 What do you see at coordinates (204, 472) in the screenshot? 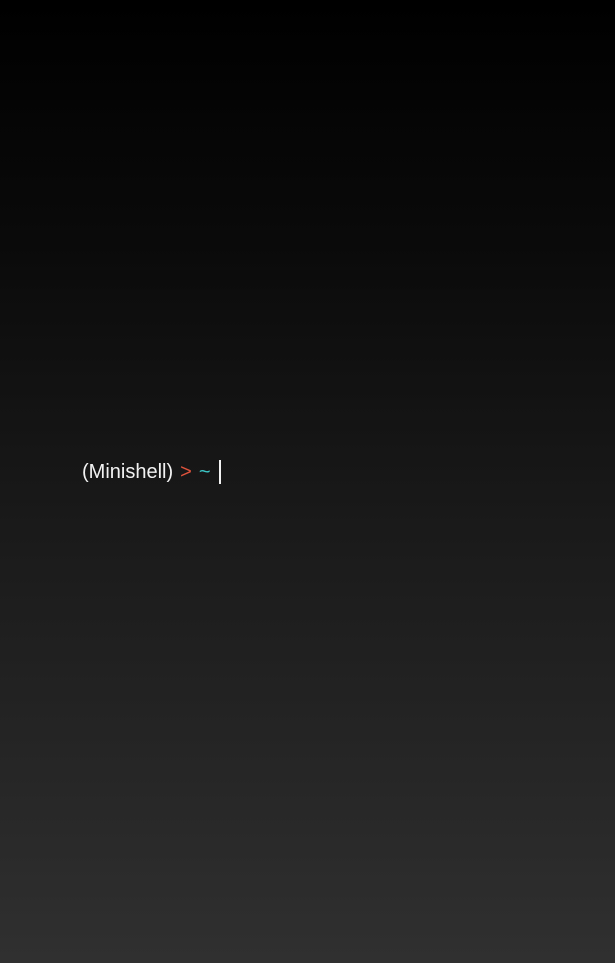
I see `current-directory: ~` at bounding box center [204, 472].